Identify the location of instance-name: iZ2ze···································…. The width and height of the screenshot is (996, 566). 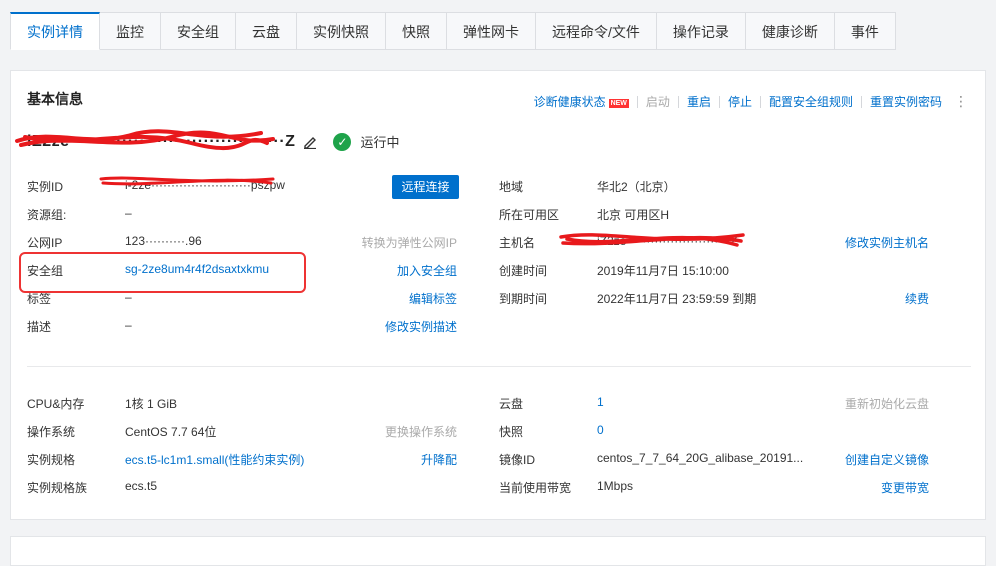
(161, 141).